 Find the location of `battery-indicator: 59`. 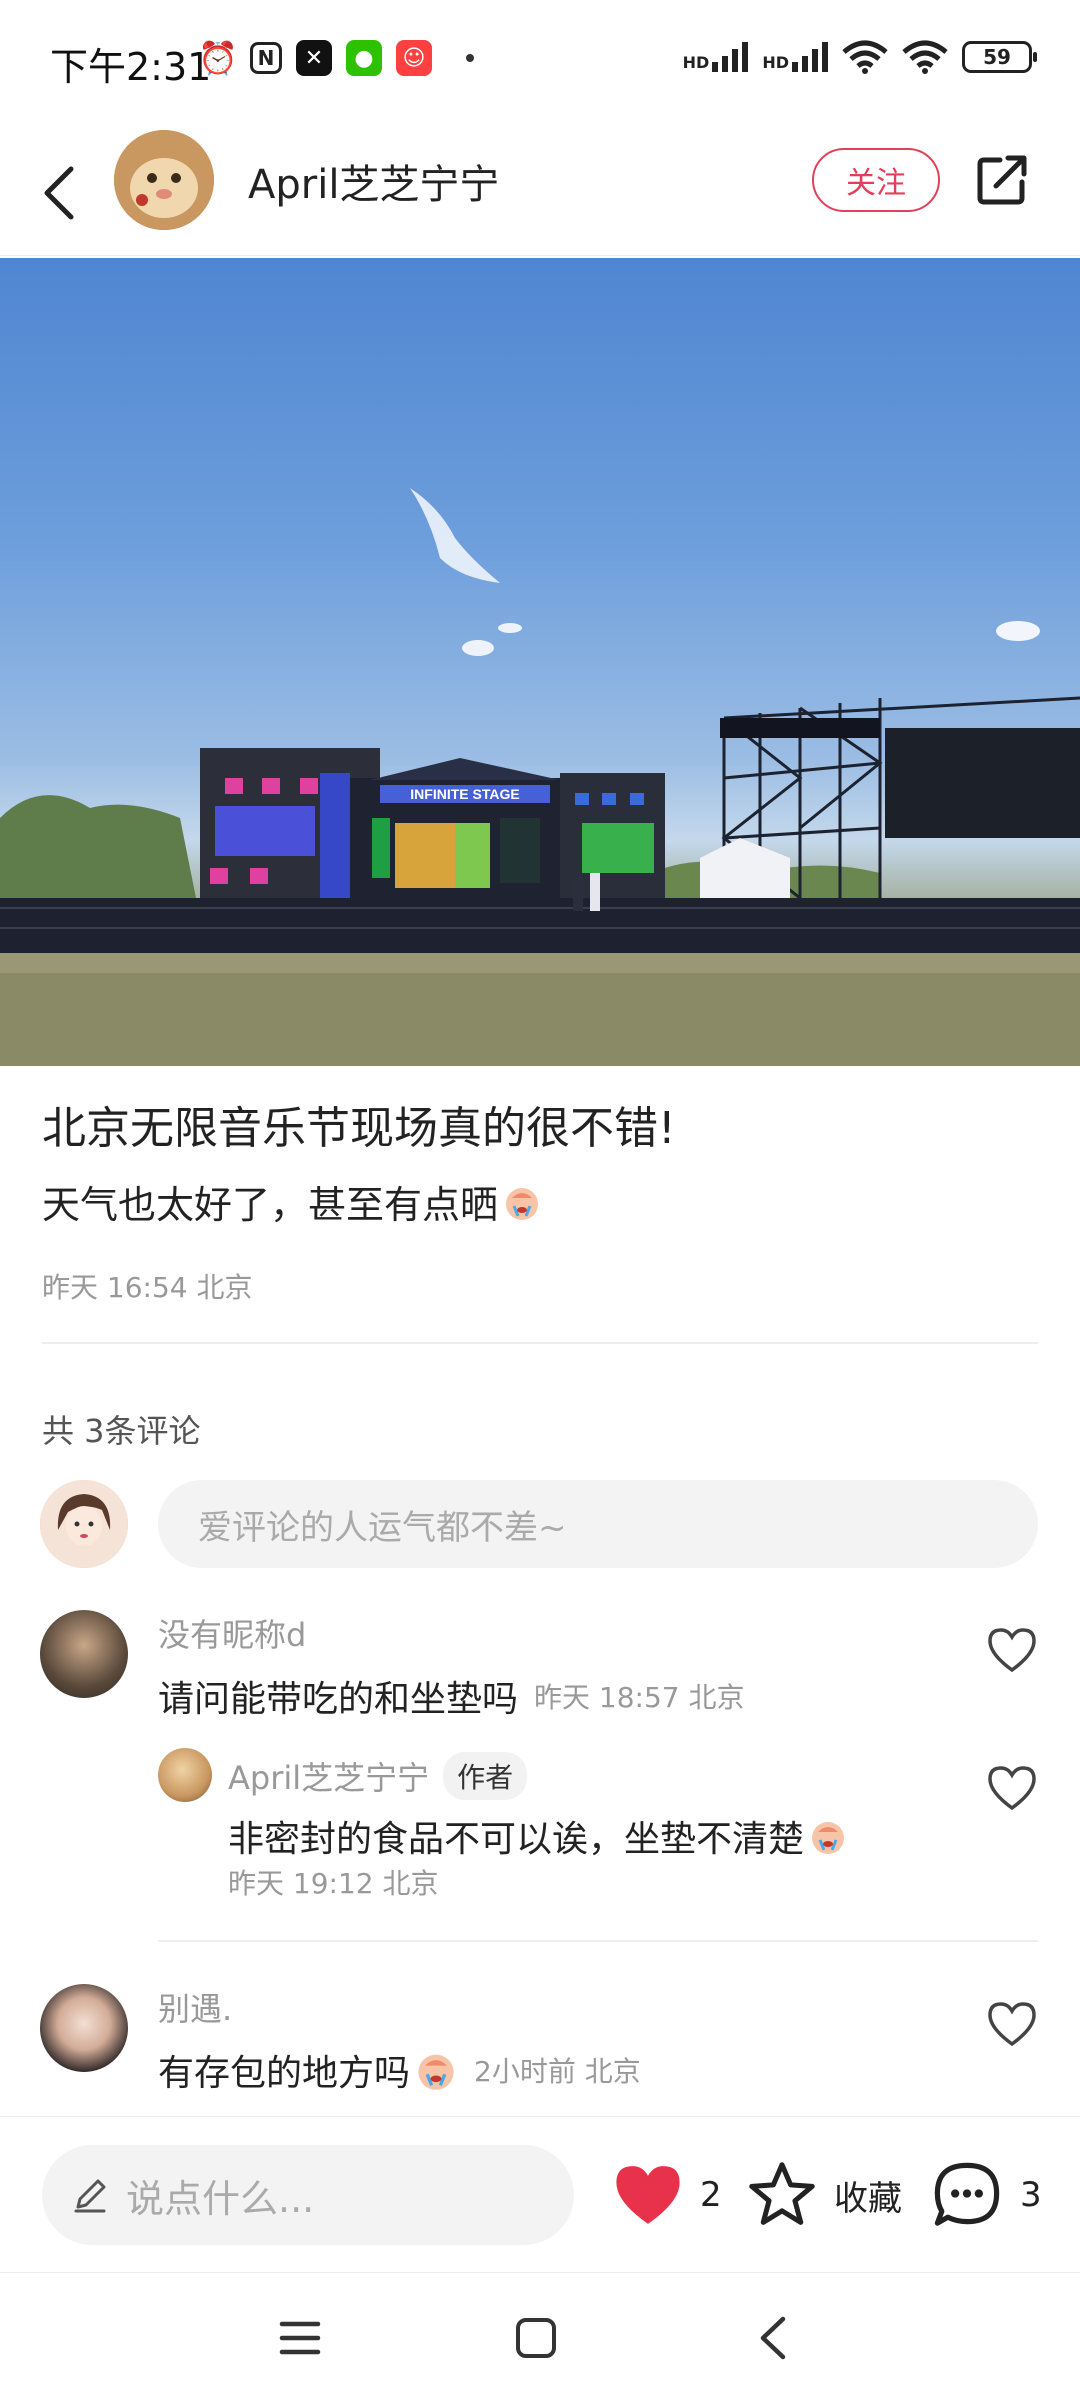

battery-indicator: 59 is located at coordinates (999, 57).